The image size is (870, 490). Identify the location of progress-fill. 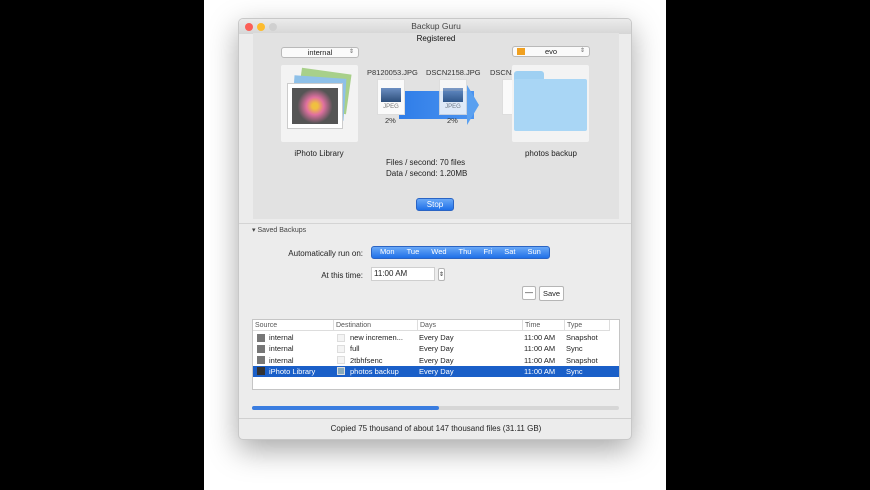
(346, 408).